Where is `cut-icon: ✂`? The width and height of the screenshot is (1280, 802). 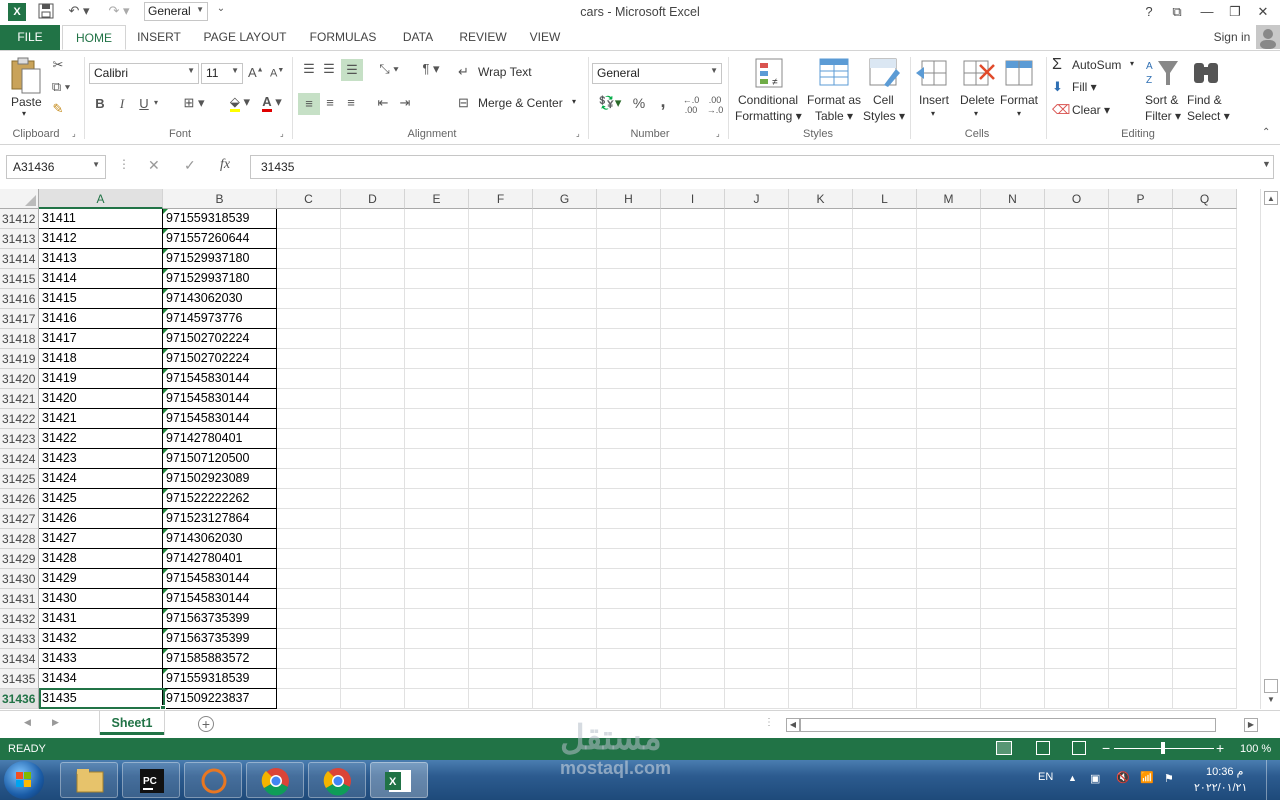
cut-icon: ✂ is located at coordinates (58, 65).